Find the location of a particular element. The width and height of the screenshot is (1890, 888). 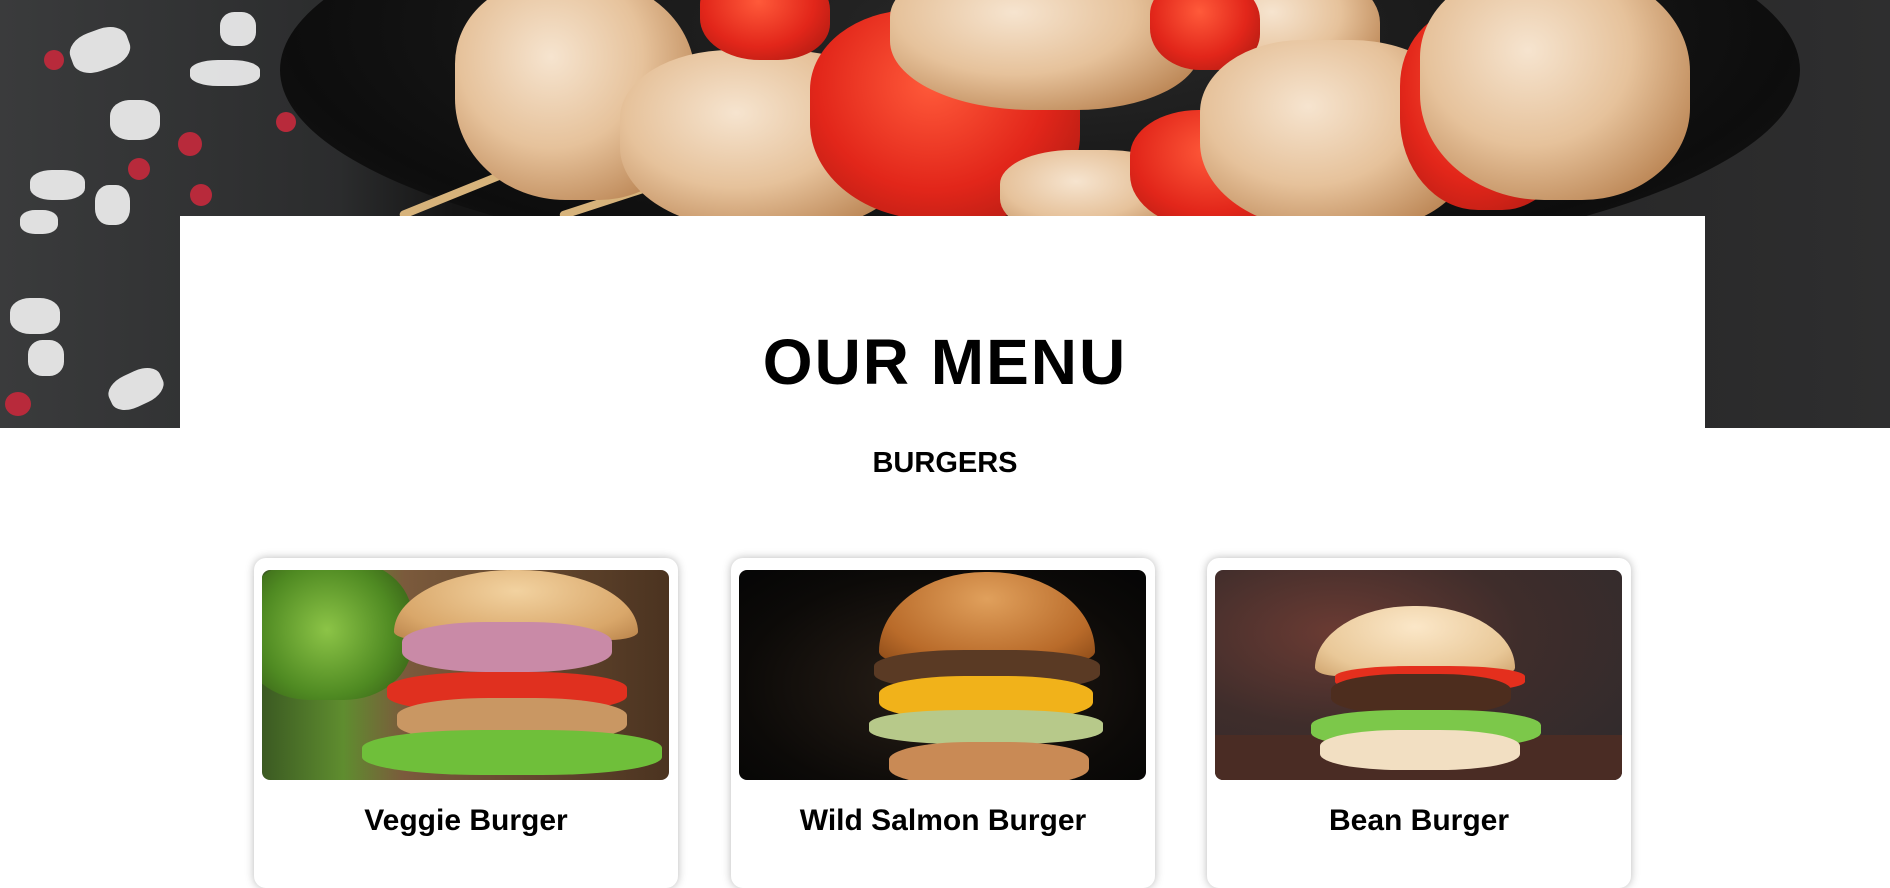

menu-item-name: Veggie Burger is located at coordinates (466, 820).